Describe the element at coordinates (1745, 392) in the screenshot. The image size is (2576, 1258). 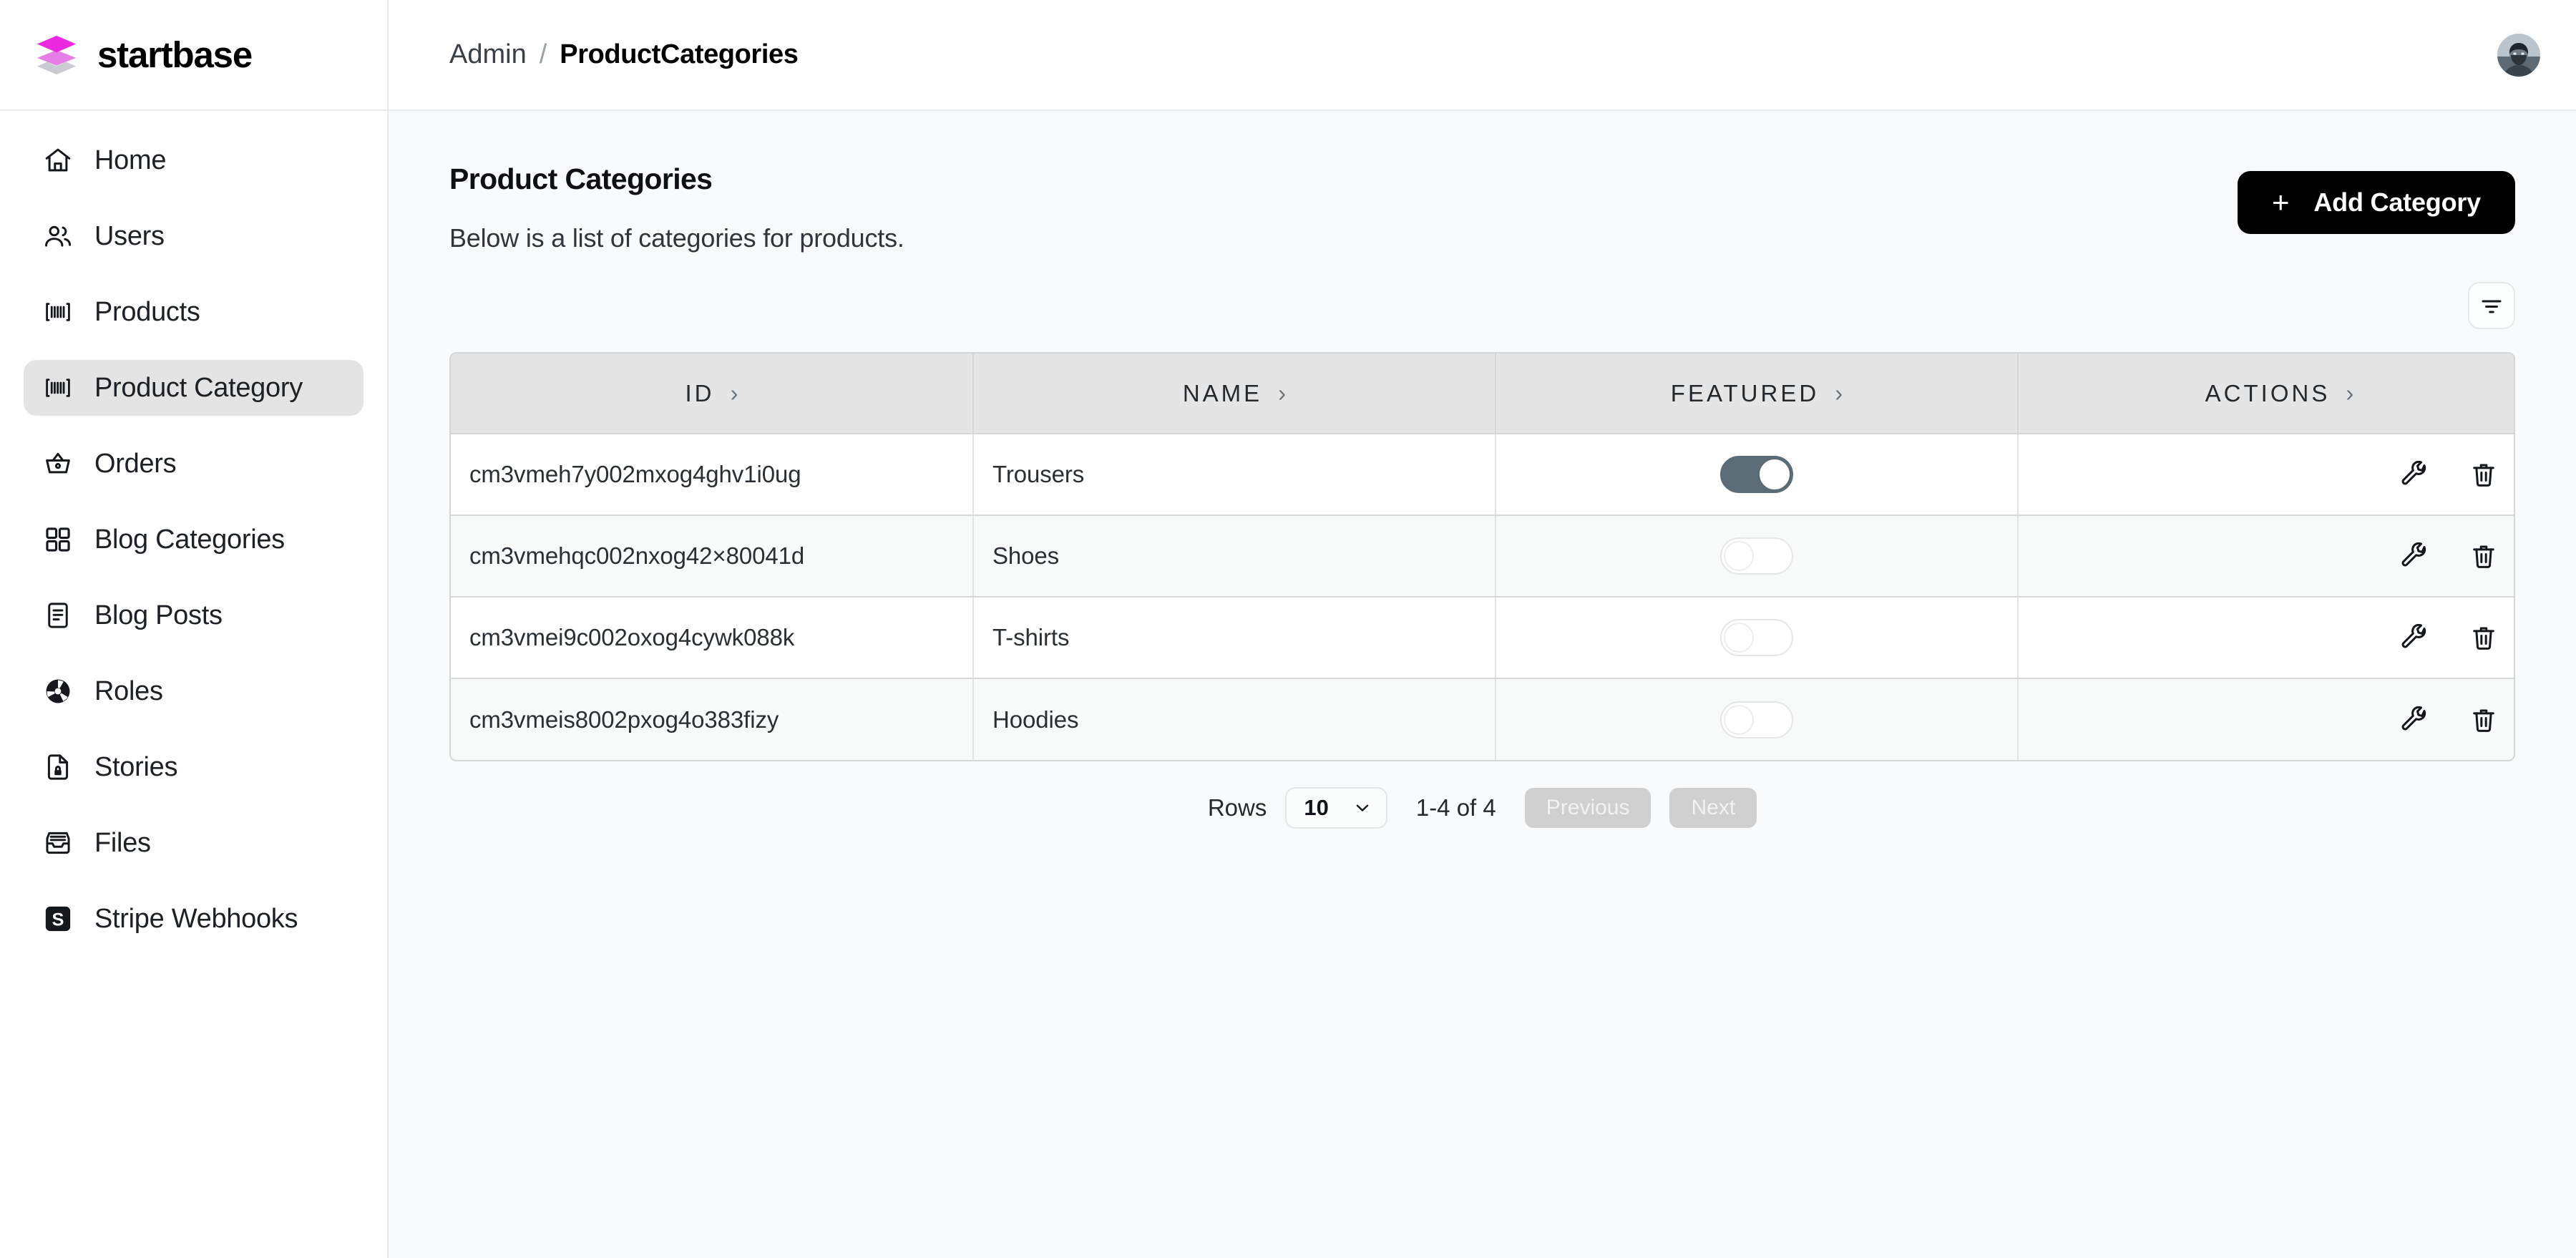
I see `column-header-label: FEATURED` at that location.